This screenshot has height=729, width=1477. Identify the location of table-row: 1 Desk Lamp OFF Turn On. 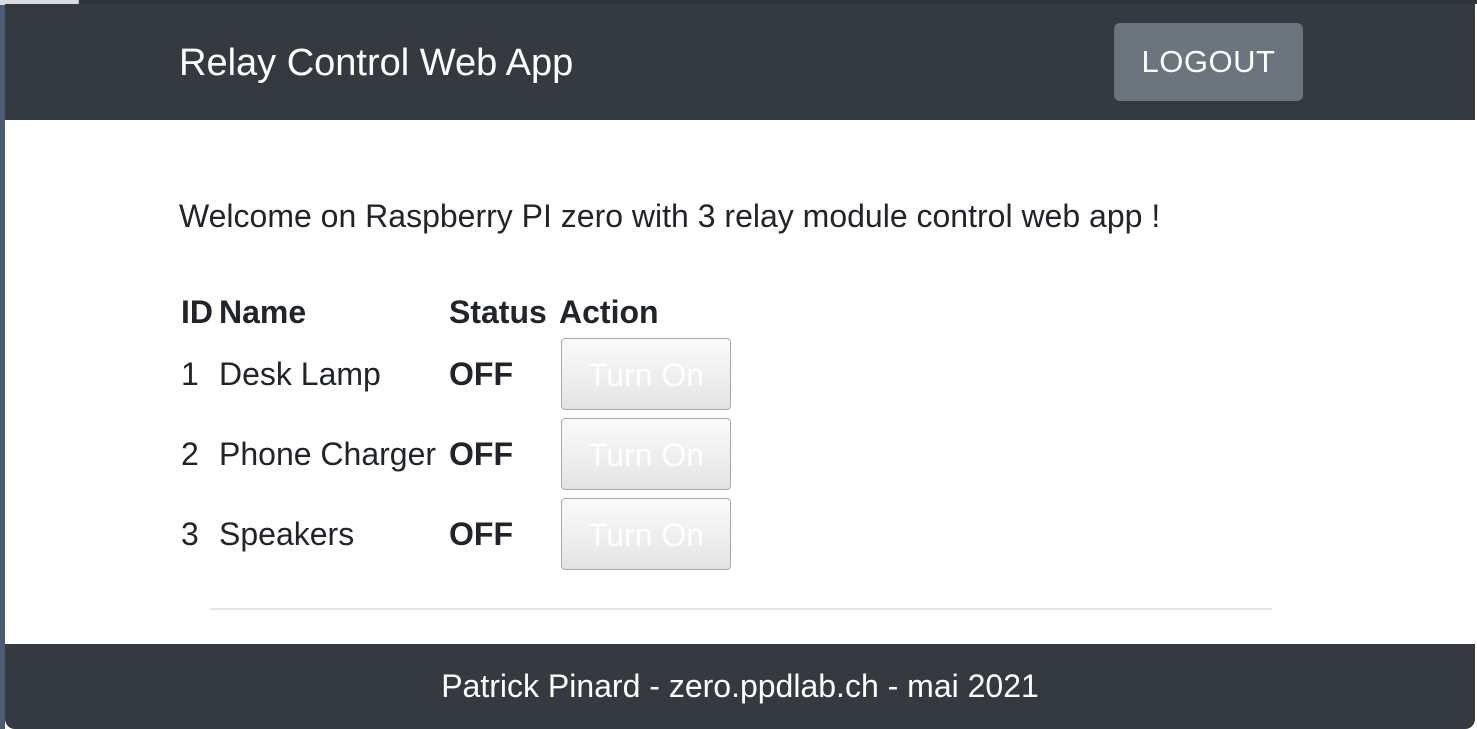
(456, 374).